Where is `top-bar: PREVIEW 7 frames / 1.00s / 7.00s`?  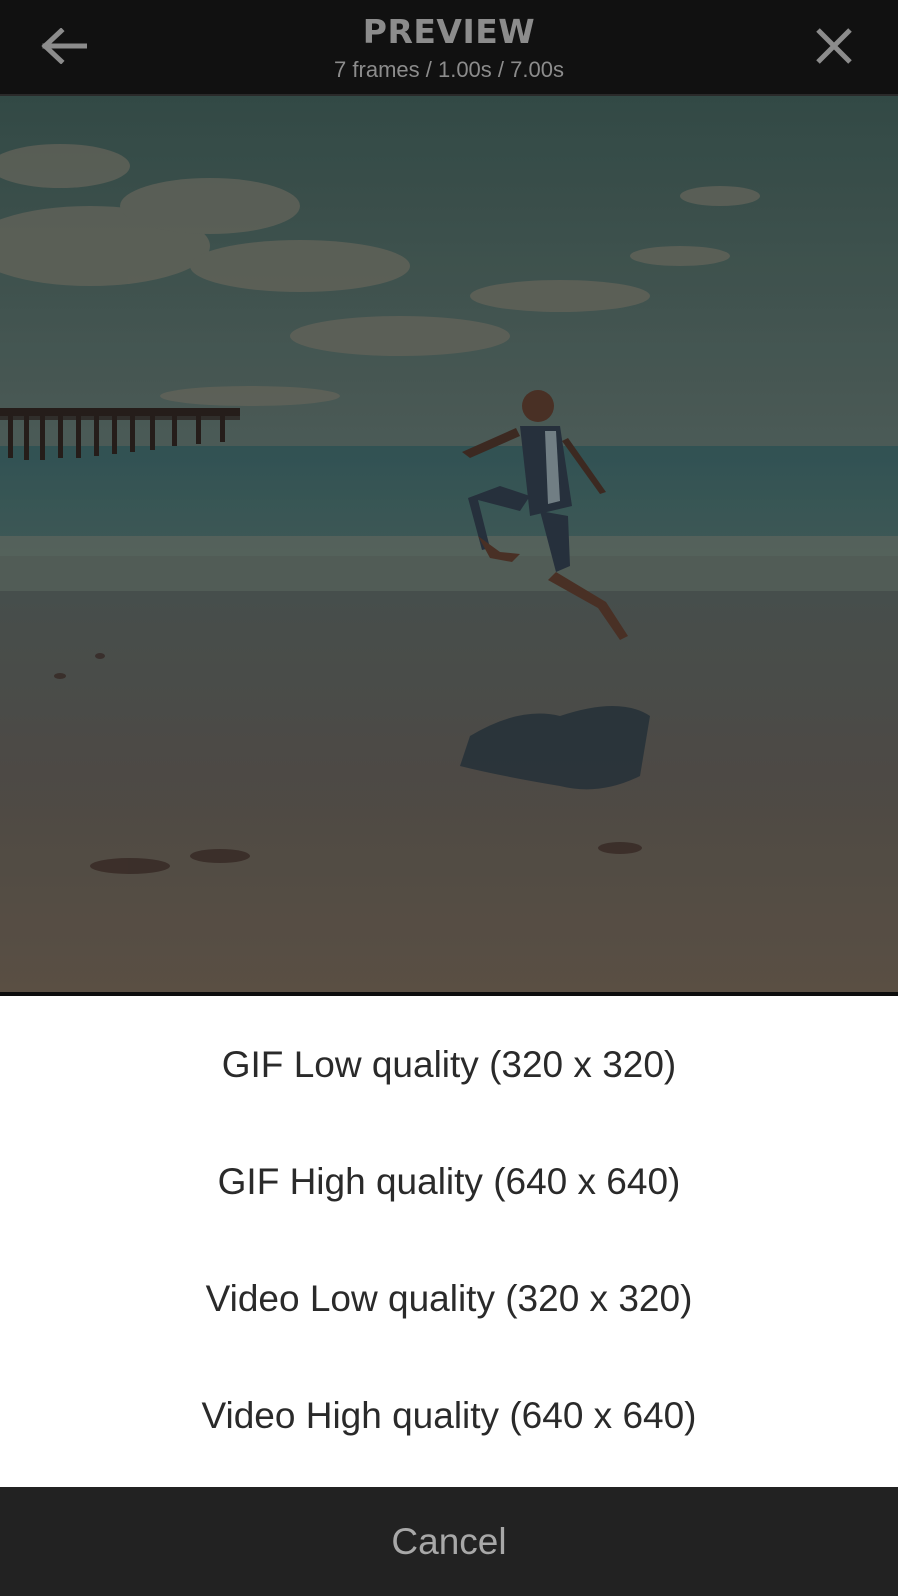 top-bar: PREVIEW 7 frames / 1.00s / 7.00s is located at coordinates (449, 48).